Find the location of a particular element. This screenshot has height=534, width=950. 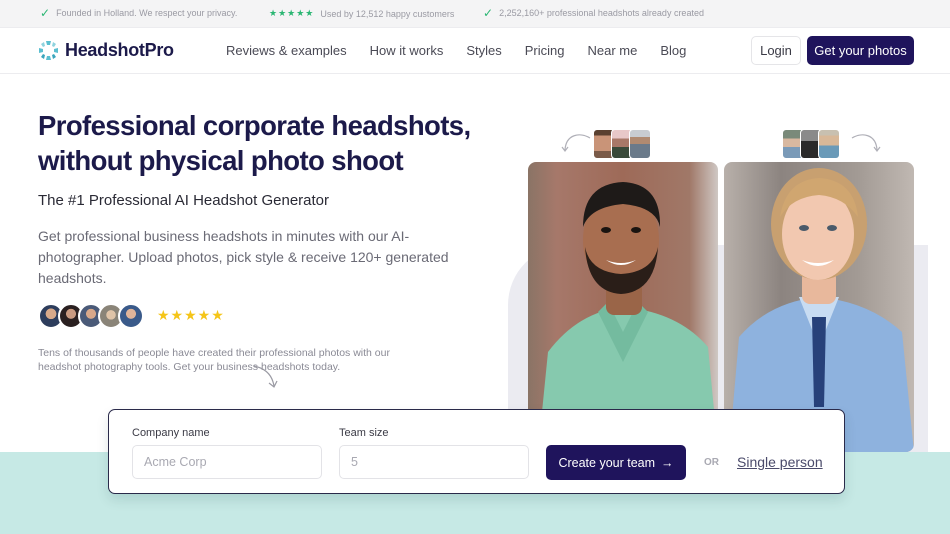

nav-link-styles: Styles is located at coordinates (483, 50).